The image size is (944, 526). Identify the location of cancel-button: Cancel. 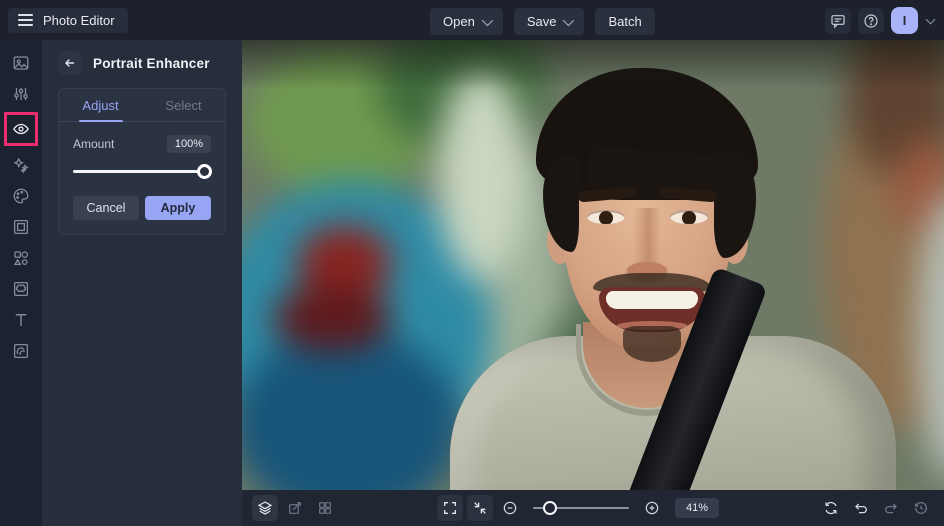
(106, 208).